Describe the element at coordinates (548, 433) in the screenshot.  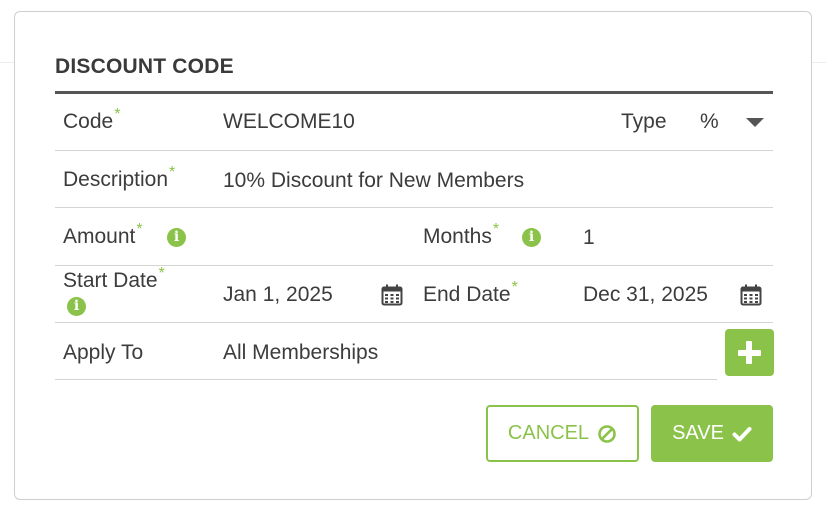
I see `cancel-button-label: CANCEL` at that location.